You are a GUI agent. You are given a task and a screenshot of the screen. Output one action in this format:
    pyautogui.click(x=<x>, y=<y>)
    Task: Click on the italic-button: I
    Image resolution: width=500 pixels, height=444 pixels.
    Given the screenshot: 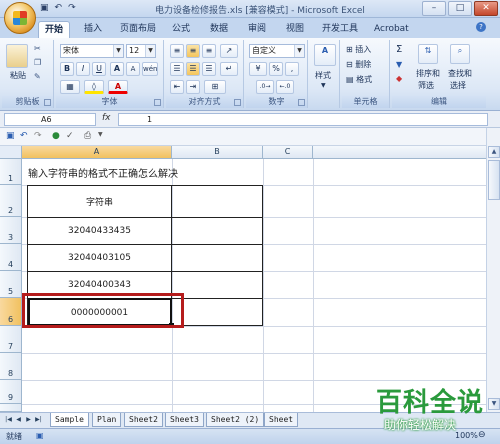 What is the action you would take?
    pyautogui.click(x=83, y=69)
    